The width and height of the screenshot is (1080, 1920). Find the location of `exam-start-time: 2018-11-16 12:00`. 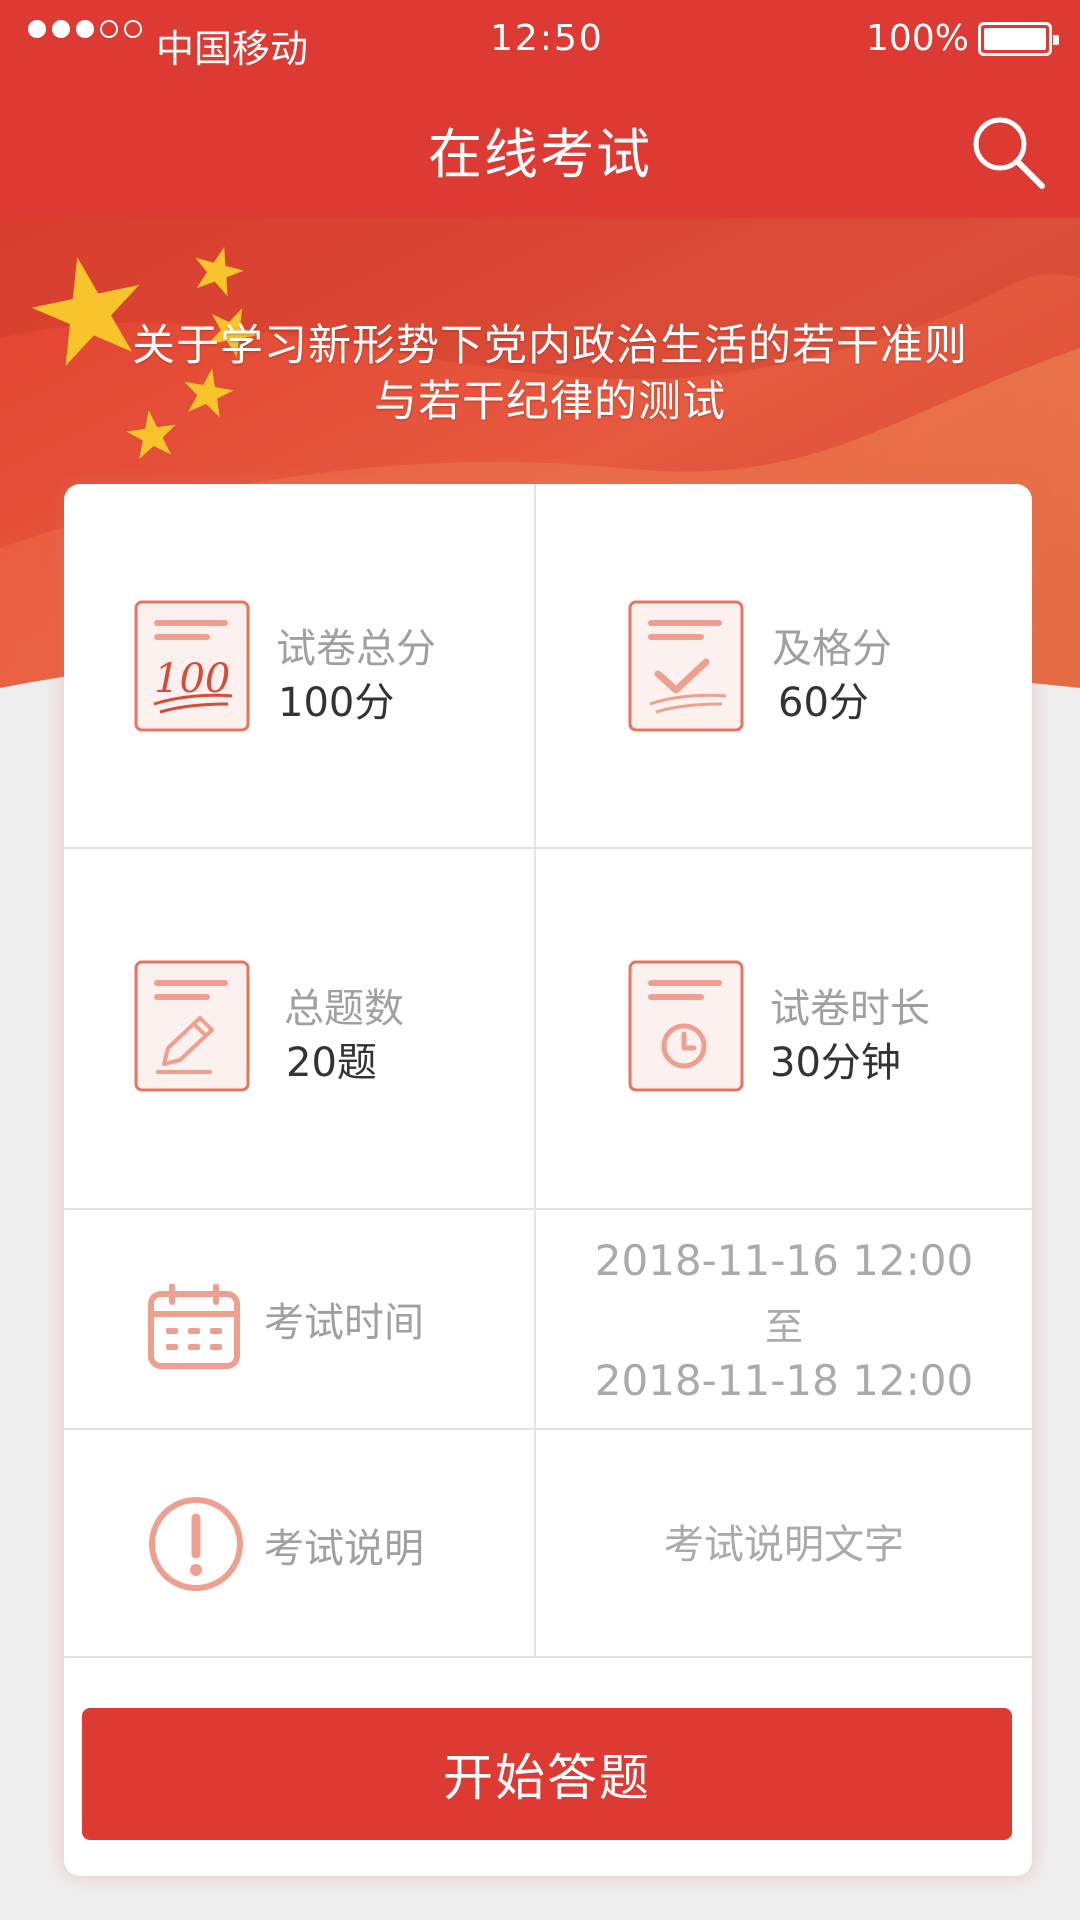

exam-start-time: 2018-11-16 12:00 is located at coordinates (784, 1260).